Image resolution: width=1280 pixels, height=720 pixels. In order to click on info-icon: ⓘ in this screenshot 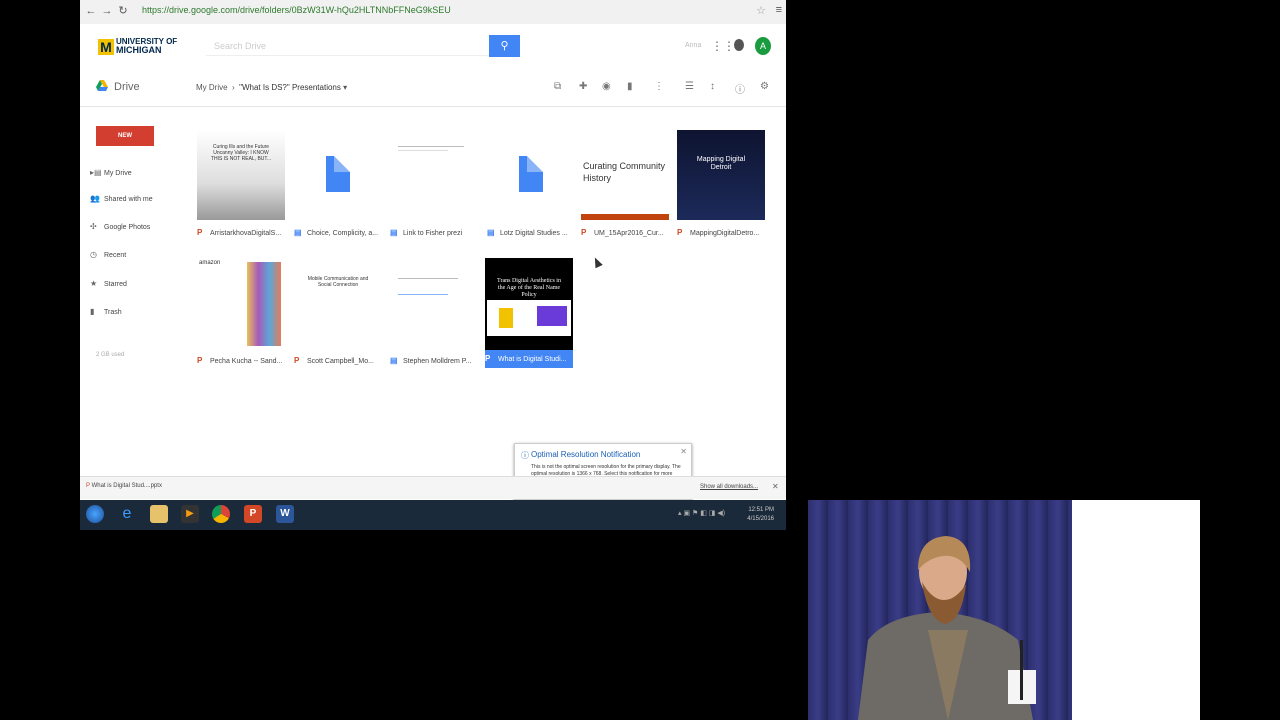, I will do `click(740, 88)`.